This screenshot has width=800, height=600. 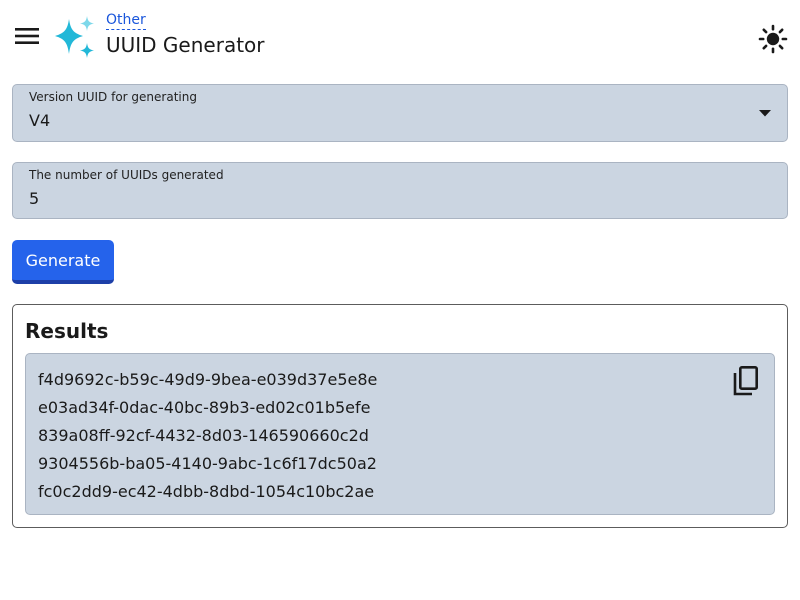 What do you see at coordinates (204, 407) in the screenshot?
I see `uuid-item: e03ad34f-0dac-40bc-89b3-ed02c01b5efe` at bounding box center [204, 407].